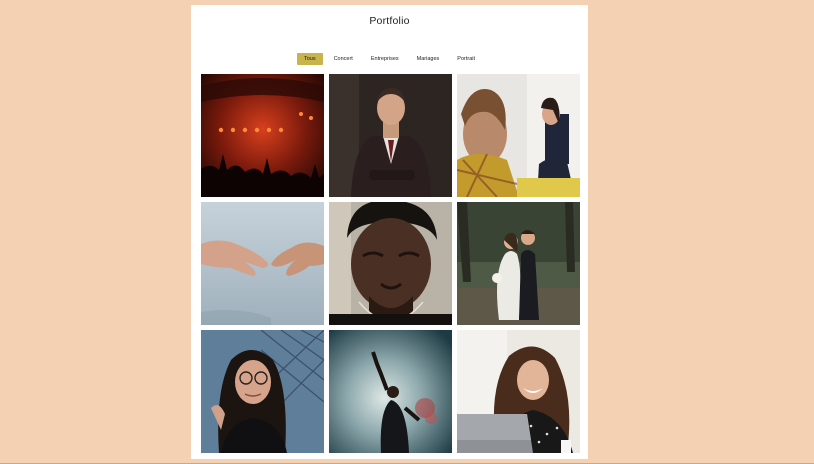 This screenshot has height=464, width=814. Describe the element at coordinates (262, 391) in the screenshot. I see `woman-glasses-portrait-photo` at that location.